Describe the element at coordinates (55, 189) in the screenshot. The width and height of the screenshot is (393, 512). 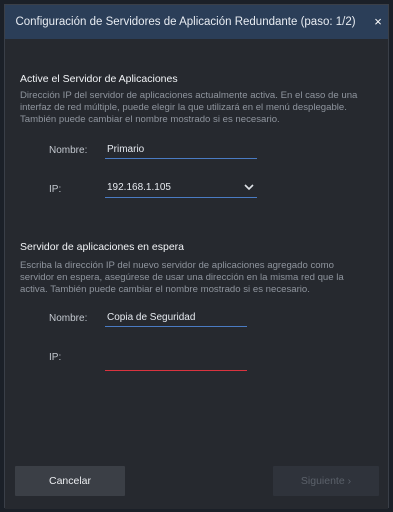
I see `active-ip-label: IP:` at that location.